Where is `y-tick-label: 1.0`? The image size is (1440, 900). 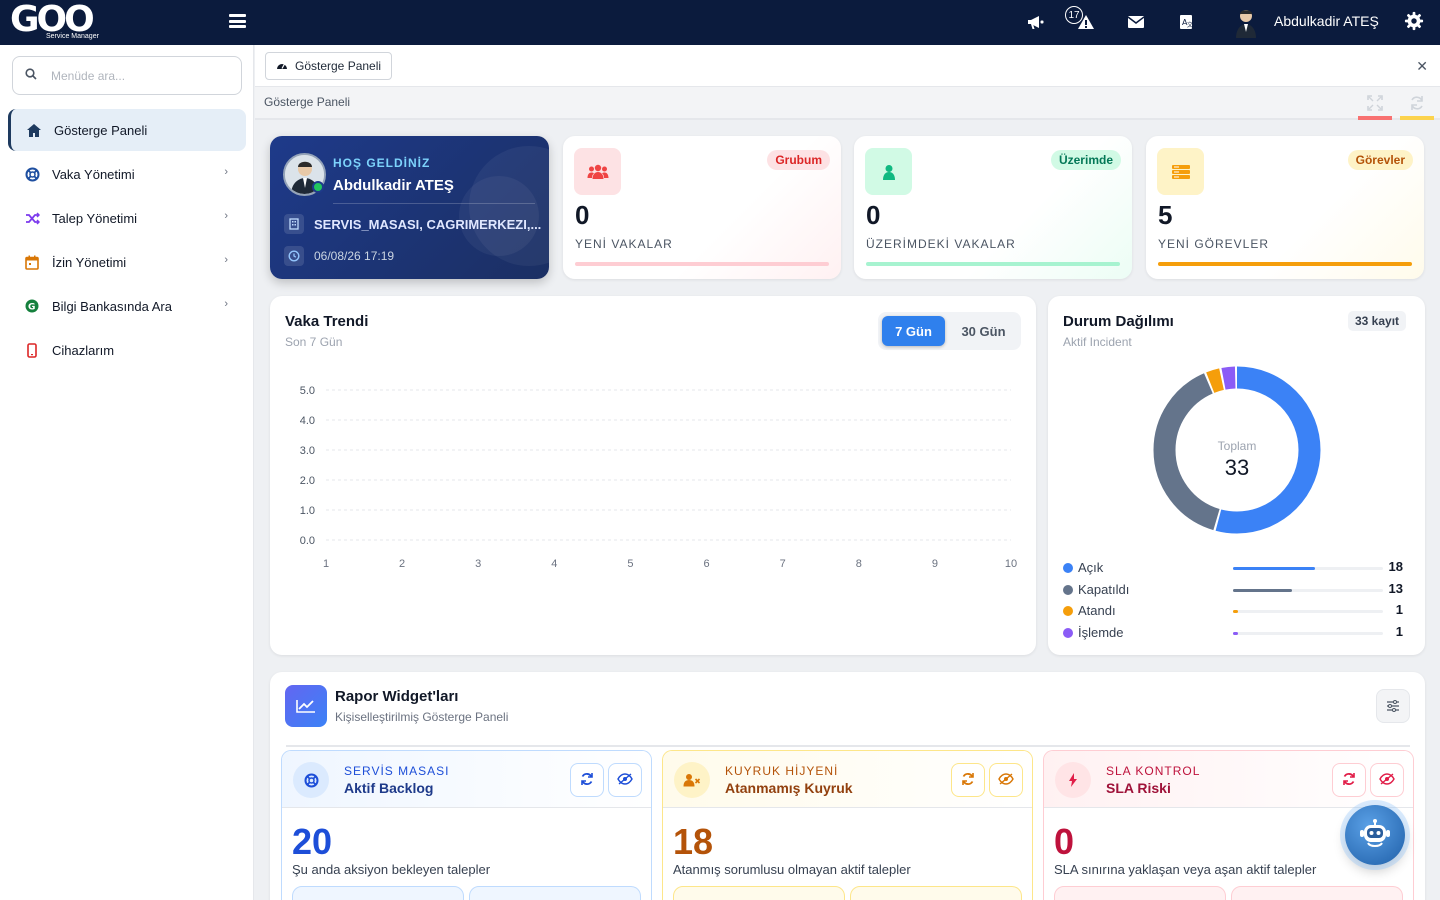
y-tick-label: 1.0 is located at coordinates (307, 511).